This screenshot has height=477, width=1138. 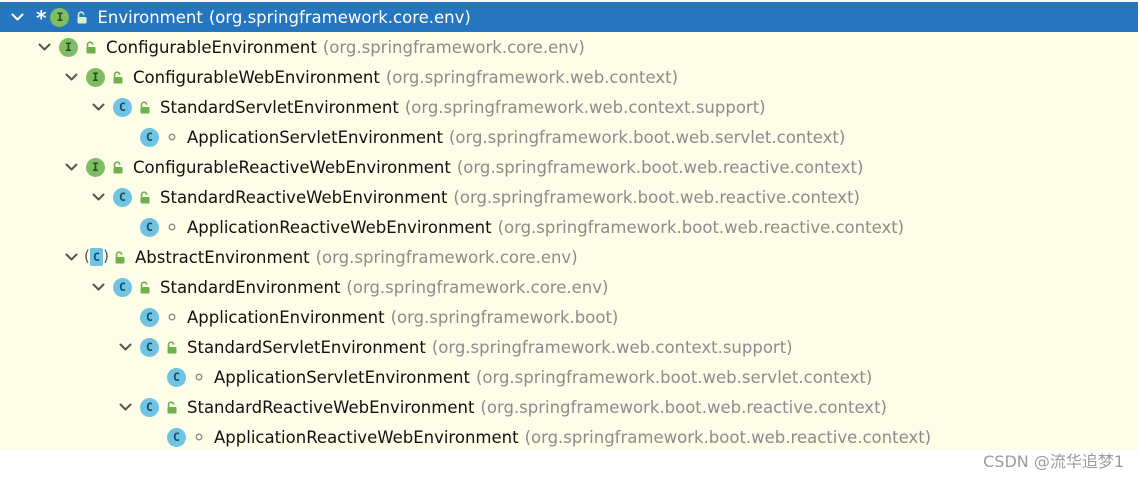 I want to click on package-name: (org.springframework.web.context), so click(x=532, y=77).